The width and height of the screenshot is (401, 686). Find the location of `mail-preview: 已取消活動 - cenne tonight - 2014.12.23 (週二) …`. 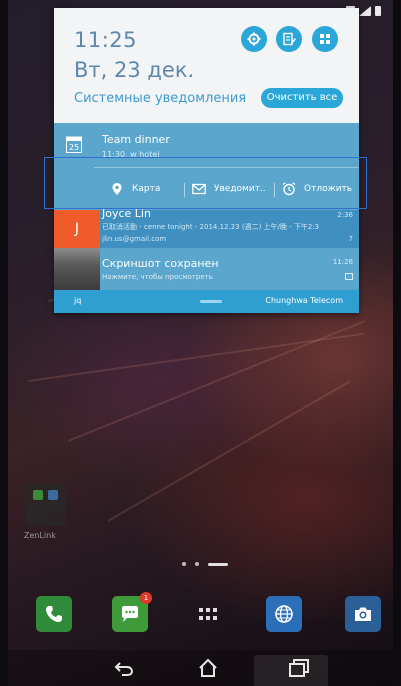

mail-preview: 已取消活動 - cenne tonight - 2014.12.23 (週二) … is located at coordinates (211, 227).